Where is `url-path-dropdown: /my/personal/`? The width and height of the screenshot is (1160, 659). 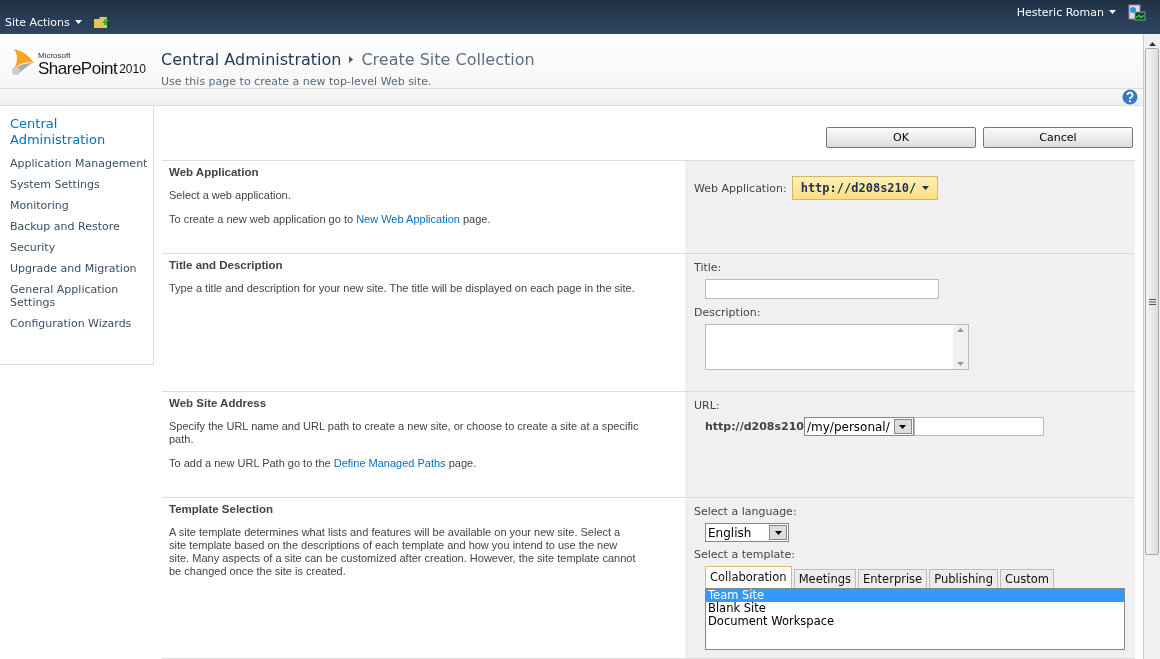 url-path-dropdown: /my/personal/ is located at coordinates (859, 426).